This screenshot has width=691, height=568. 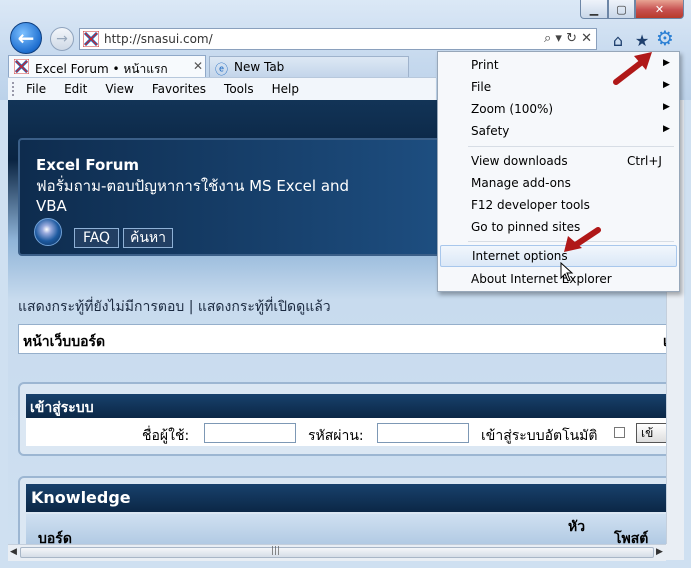 I want to click on close-window-button: ✕, so click(x=659, y=9).